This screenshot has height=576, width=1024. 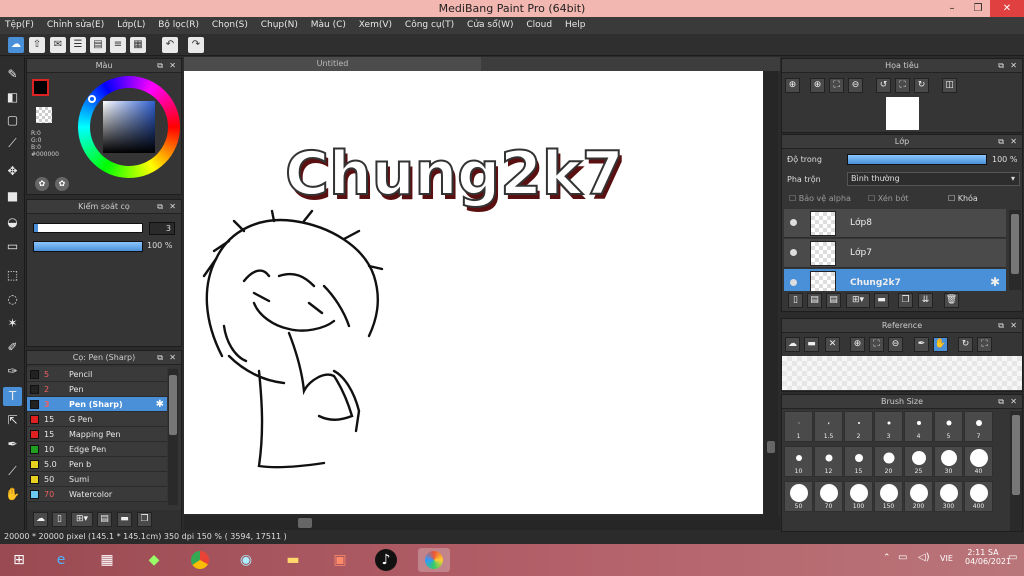 I want to click on merge-layer-icon: ⇊, so click(x=925, y=300).